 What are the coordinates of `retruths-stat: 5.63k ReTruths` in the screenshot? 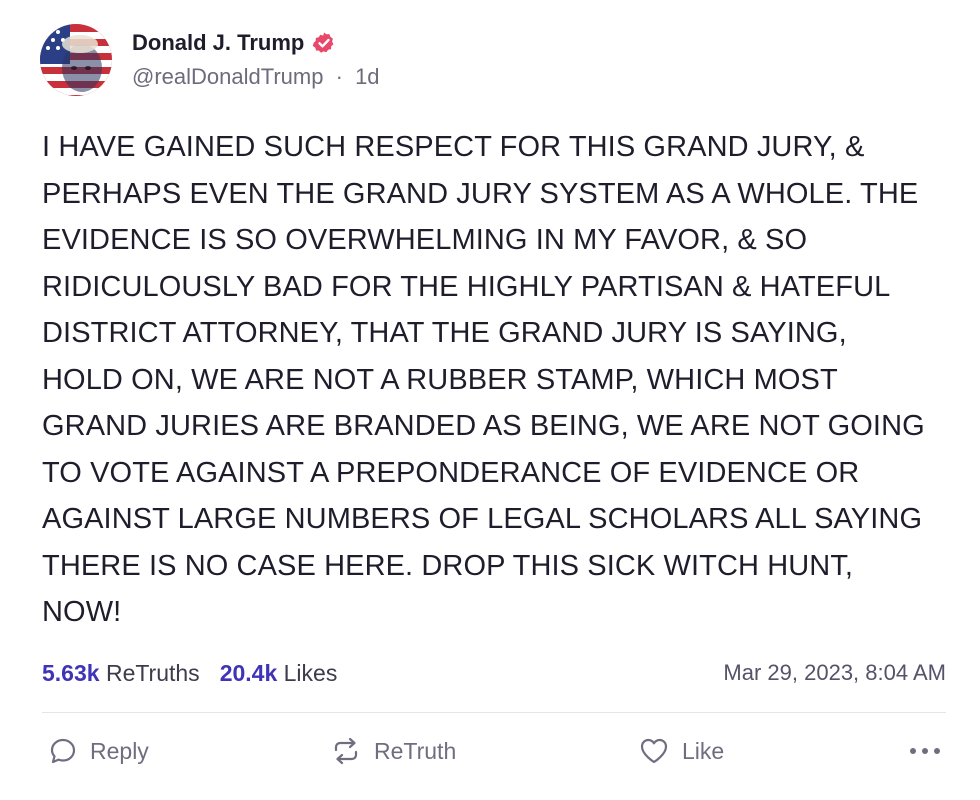 It's located at (121, 673).